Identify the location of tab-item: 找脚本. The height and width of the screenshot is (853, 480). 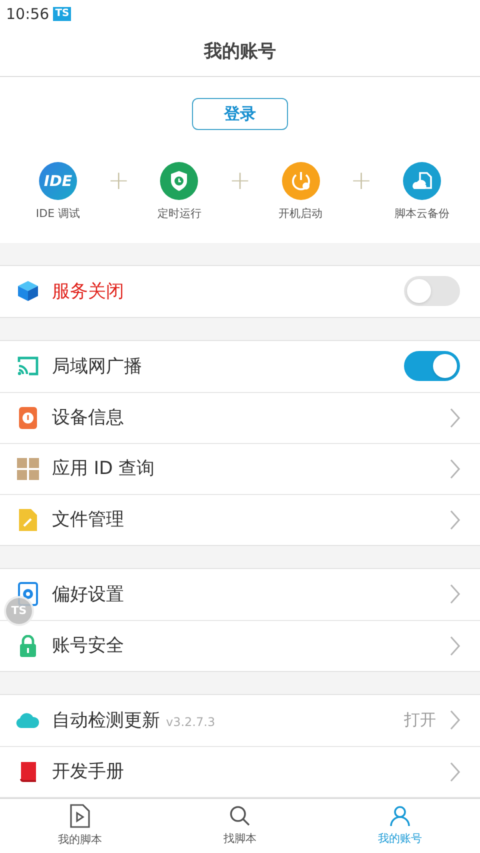
(240, 825).